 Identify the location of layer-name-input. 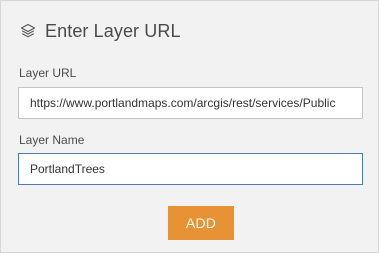
(190, 169).